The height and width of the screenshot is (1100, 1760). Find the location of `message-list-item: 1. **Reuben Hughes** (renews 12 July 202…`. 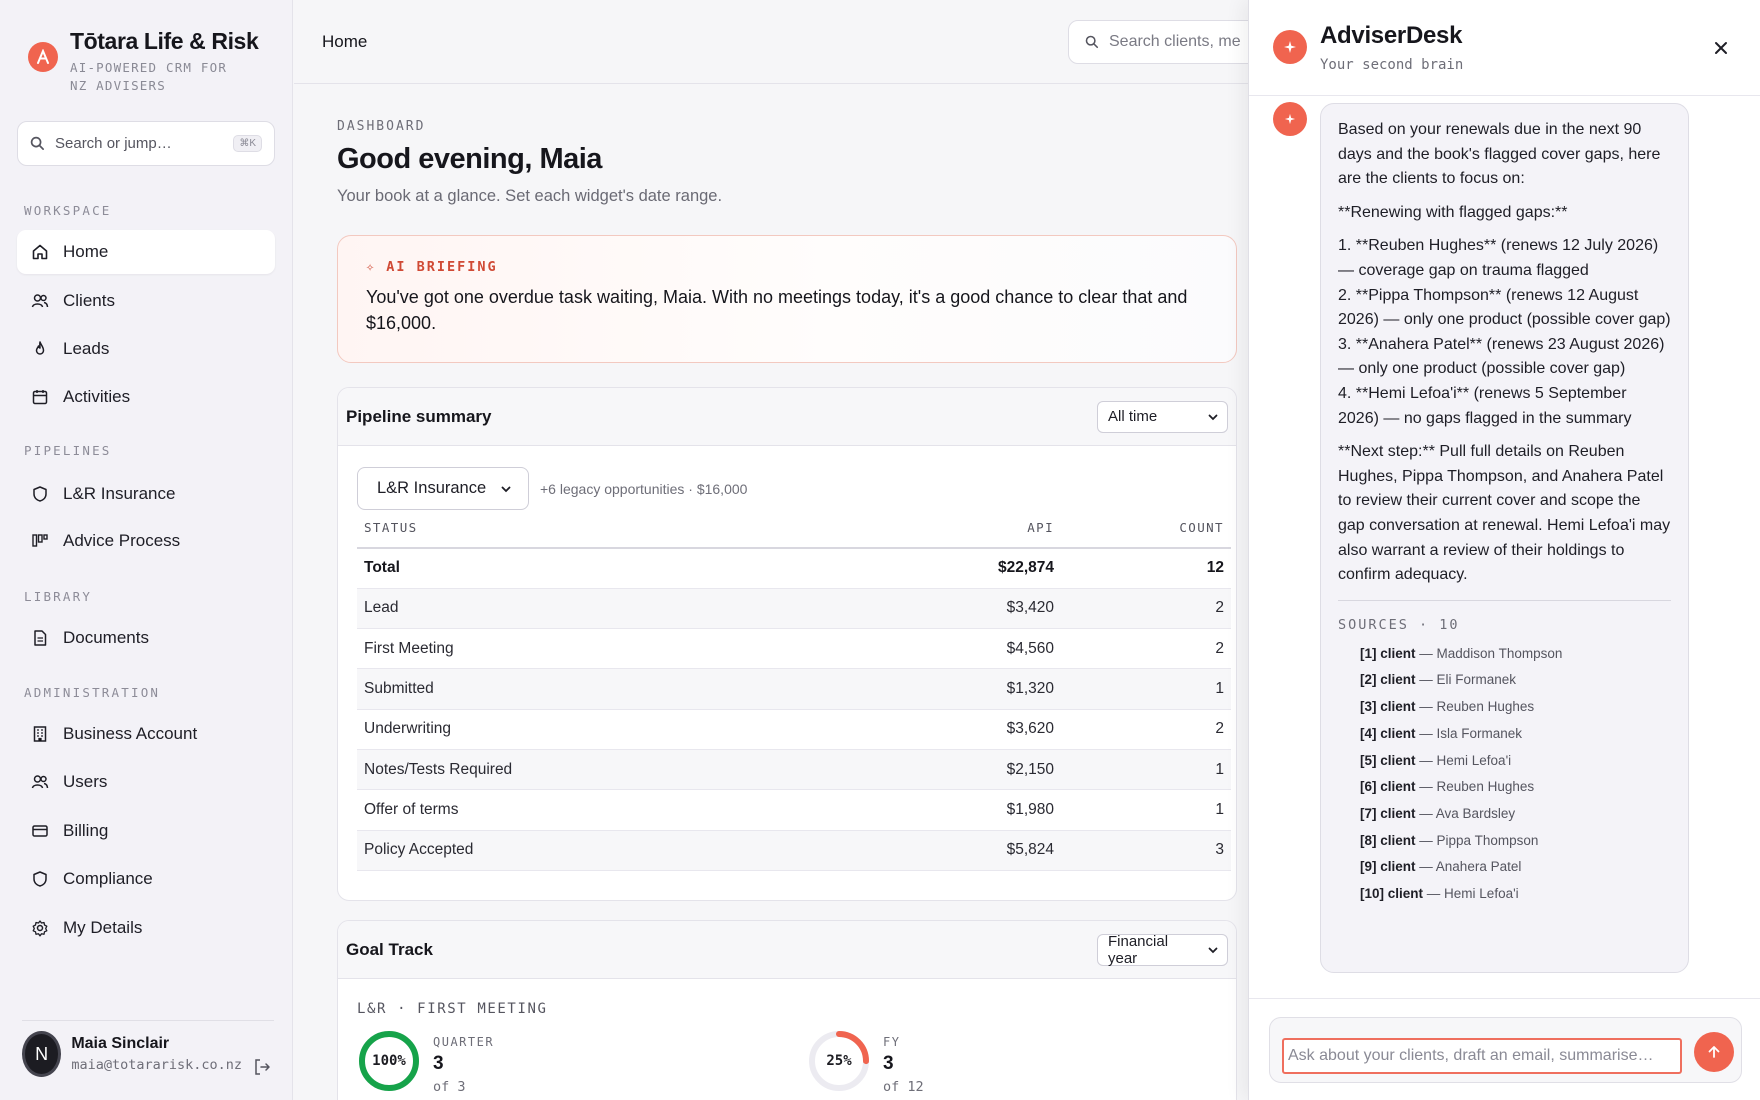

message-list-item: 1. **Reuben Hughes** (renews 12 July 202… is located at coordinates (1498, 258).